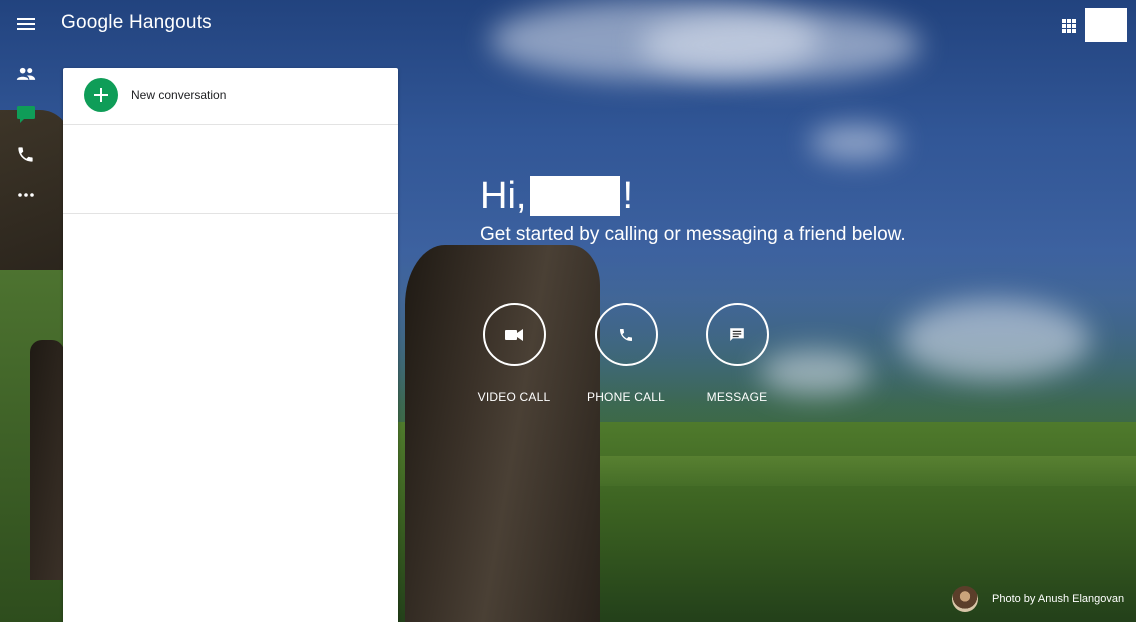  I want to click on account-avatar, so click(1106, 25).